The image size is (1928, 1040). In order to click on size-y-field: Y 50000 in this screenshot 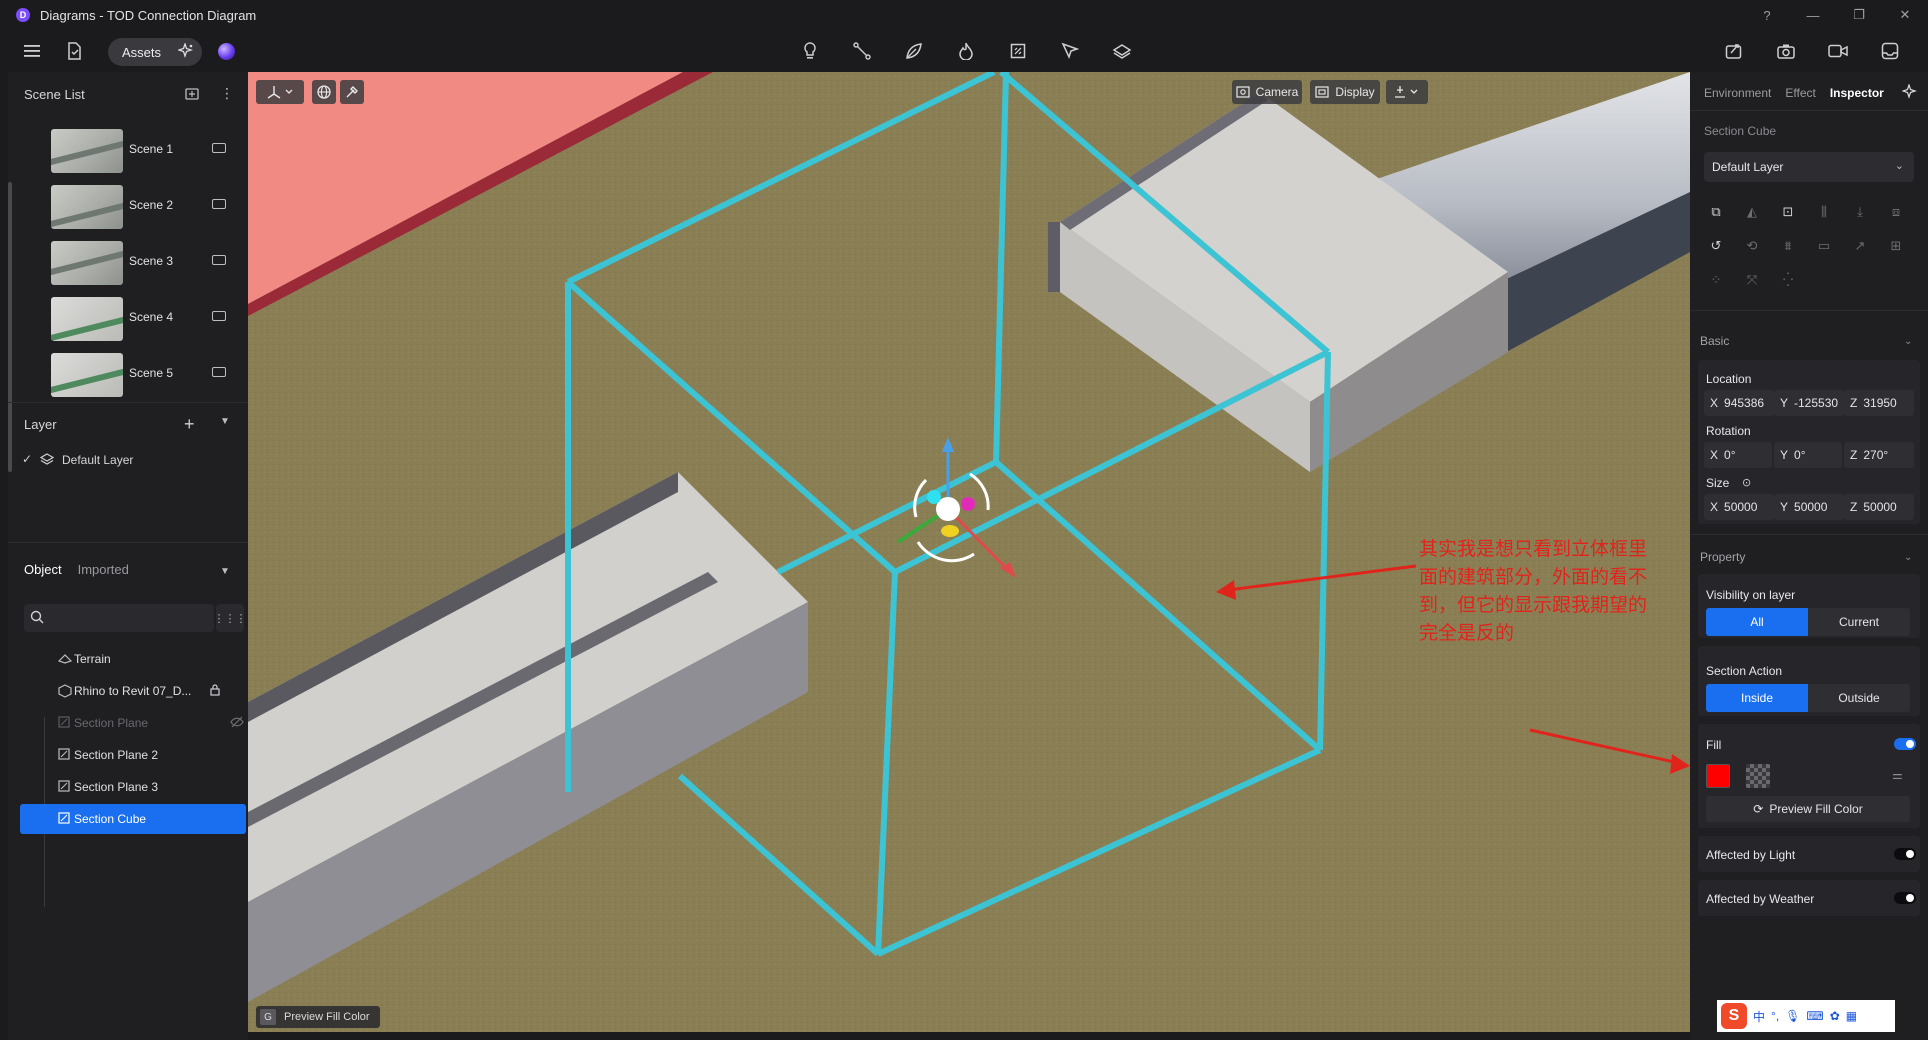, I will do `click(1809, 507)`.